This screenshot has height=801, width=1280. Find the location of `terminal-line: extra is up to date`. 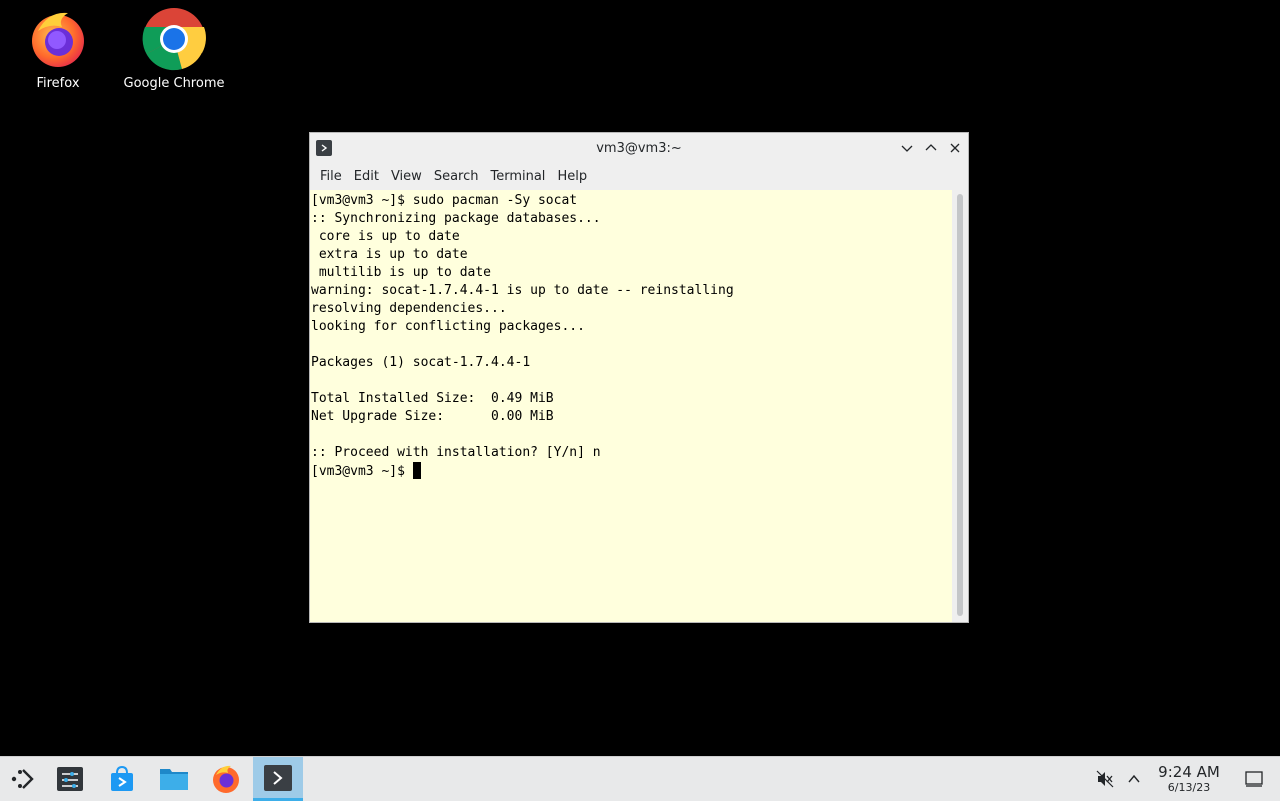

terminal-line: extra is up to date is located at coordinates (393, 254).